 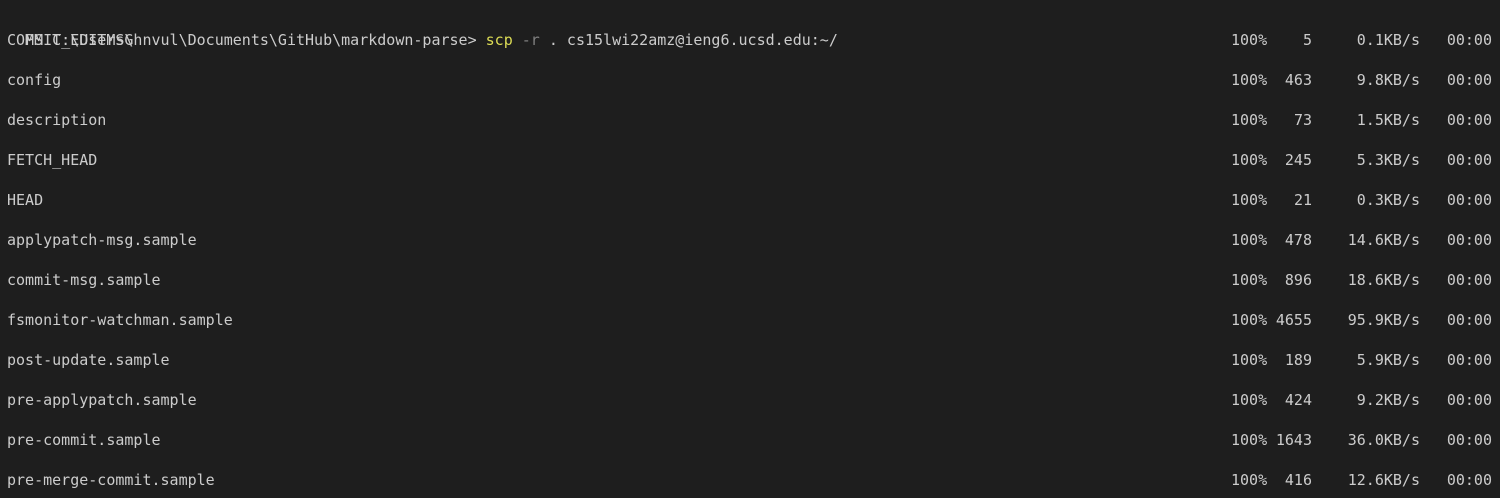 What do you see at coordinates (102, 240) in the screenshot?
I see `file-name: applypatch-msg.sample` at bounding box center [102, 240].